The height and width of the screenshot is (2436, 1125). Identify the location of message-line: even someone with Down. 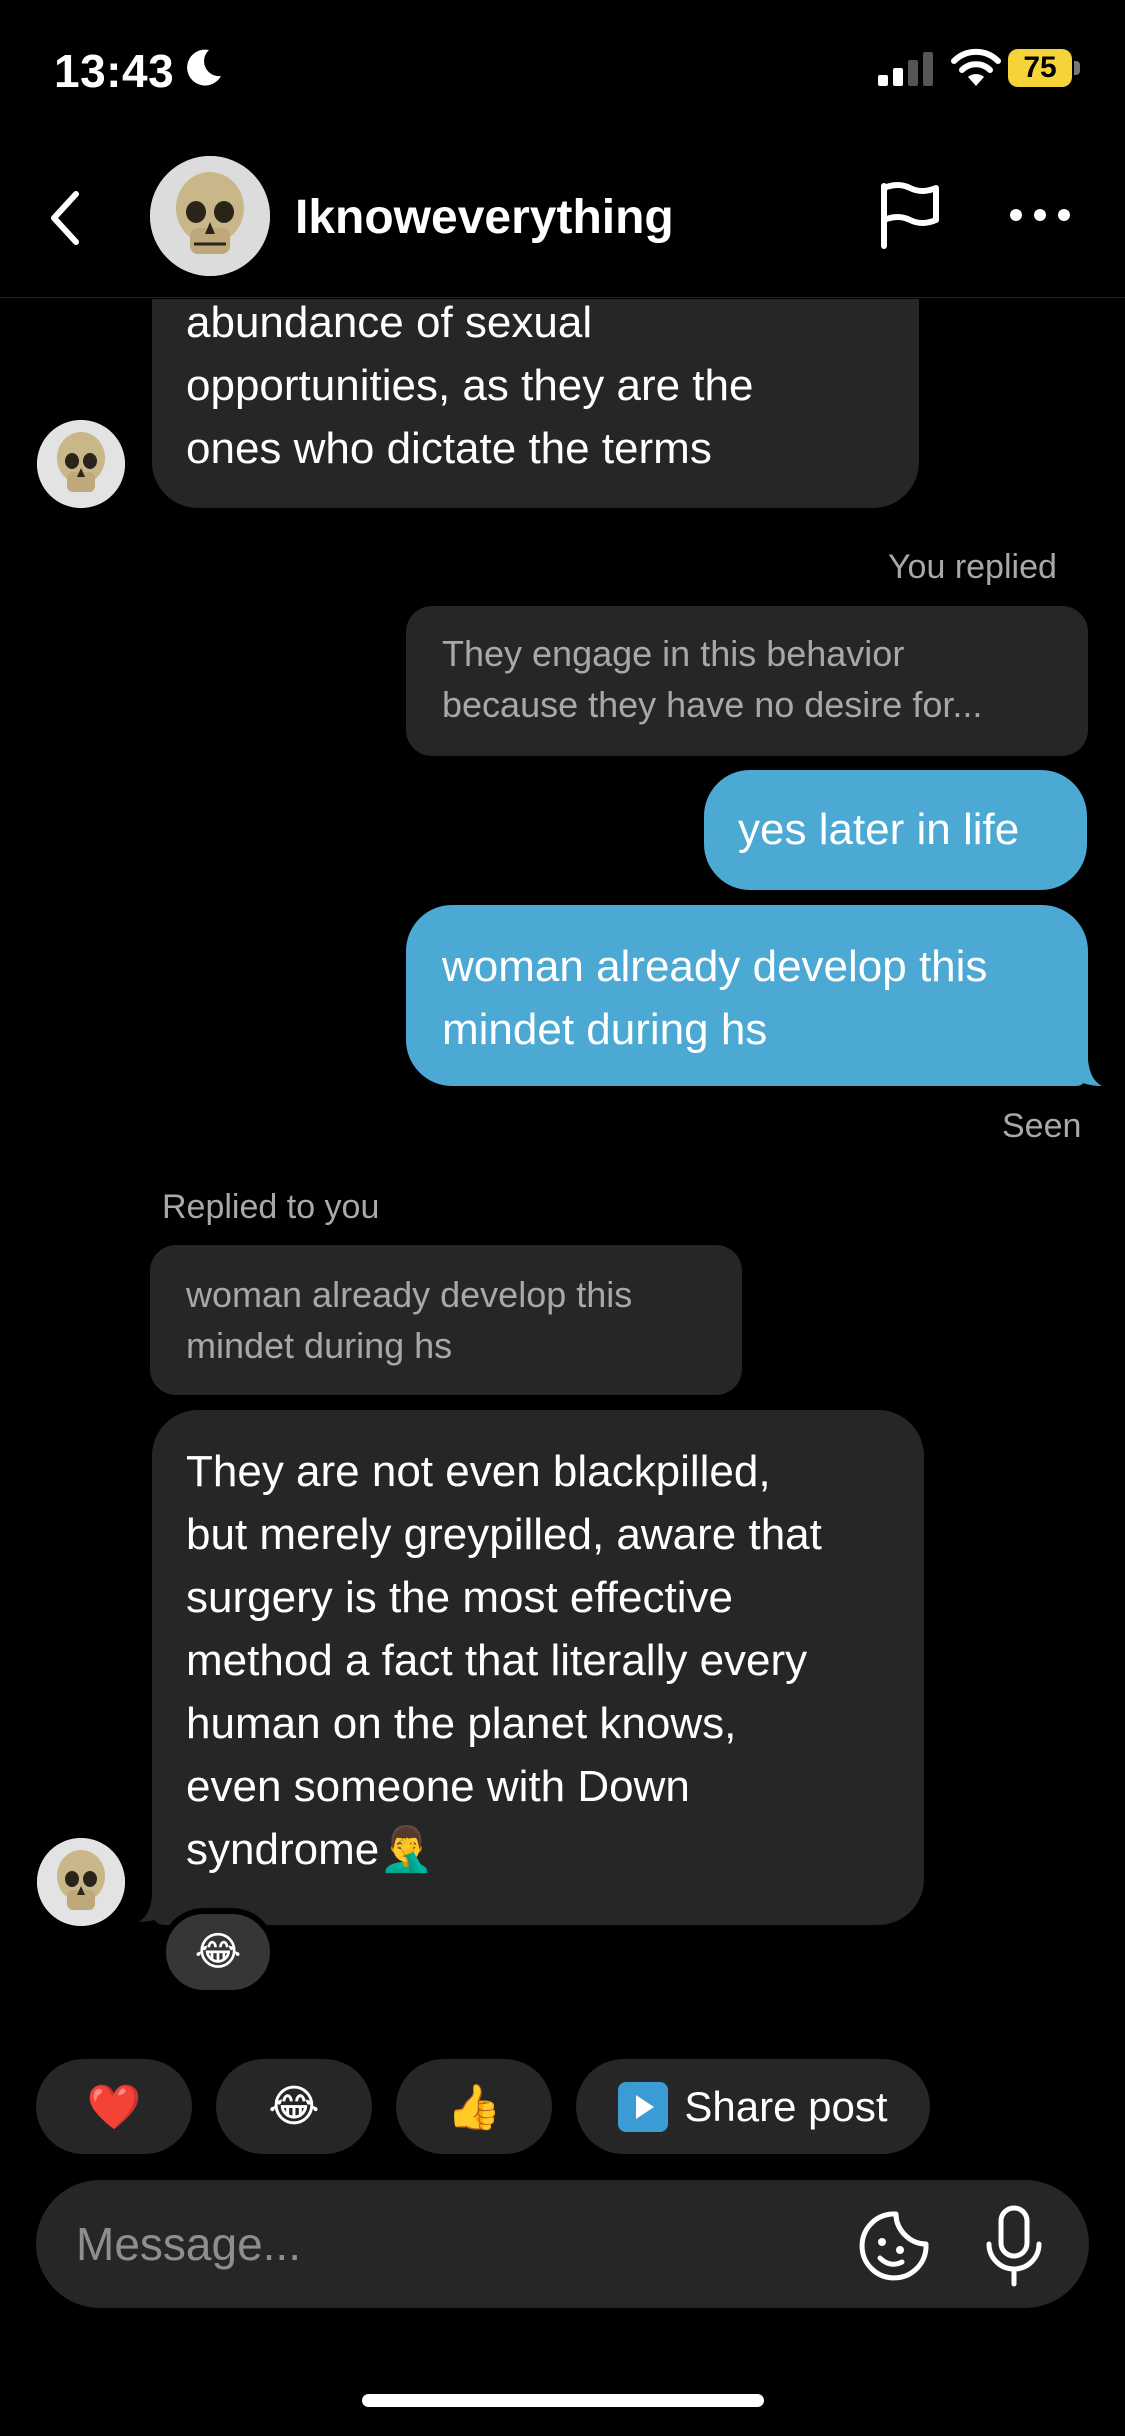
(438, 1786).